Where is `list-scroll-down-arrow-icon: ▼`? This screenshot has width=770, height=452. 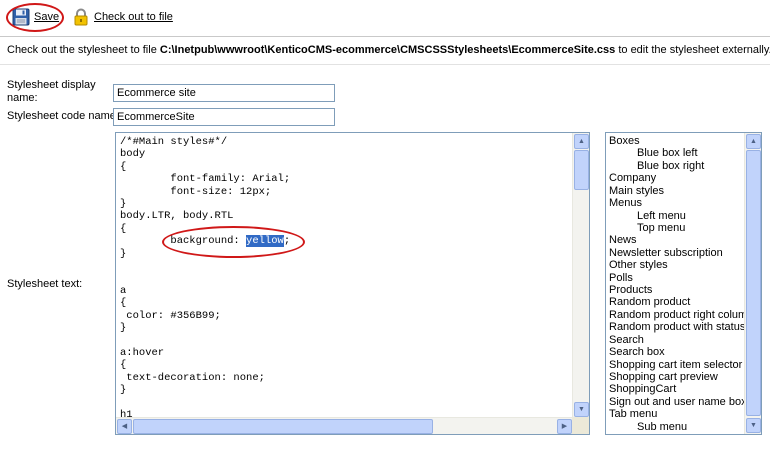
list-scroll-down-arrow-icon: ▼ is located at coordinates (753, 425).